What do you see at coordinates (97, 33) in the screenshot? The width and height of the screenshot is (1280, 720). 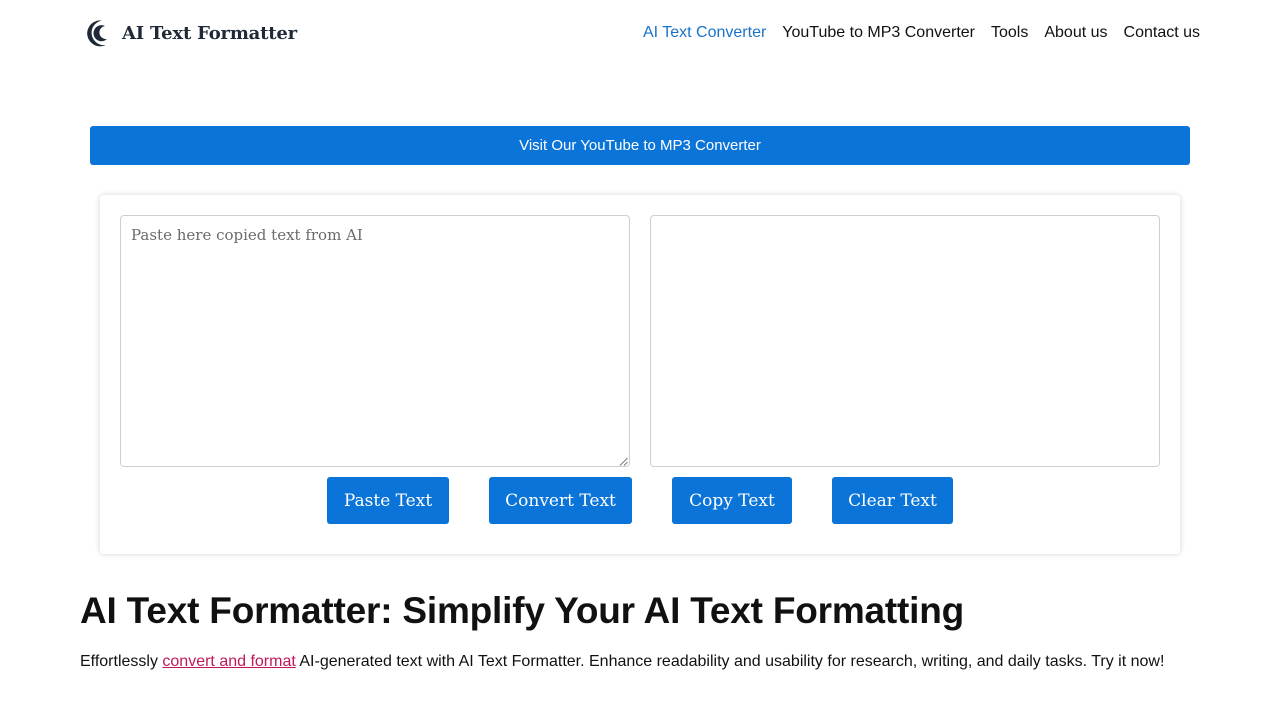 I see `crescent-moon-logo-icon` at bounding box center [97, 33].